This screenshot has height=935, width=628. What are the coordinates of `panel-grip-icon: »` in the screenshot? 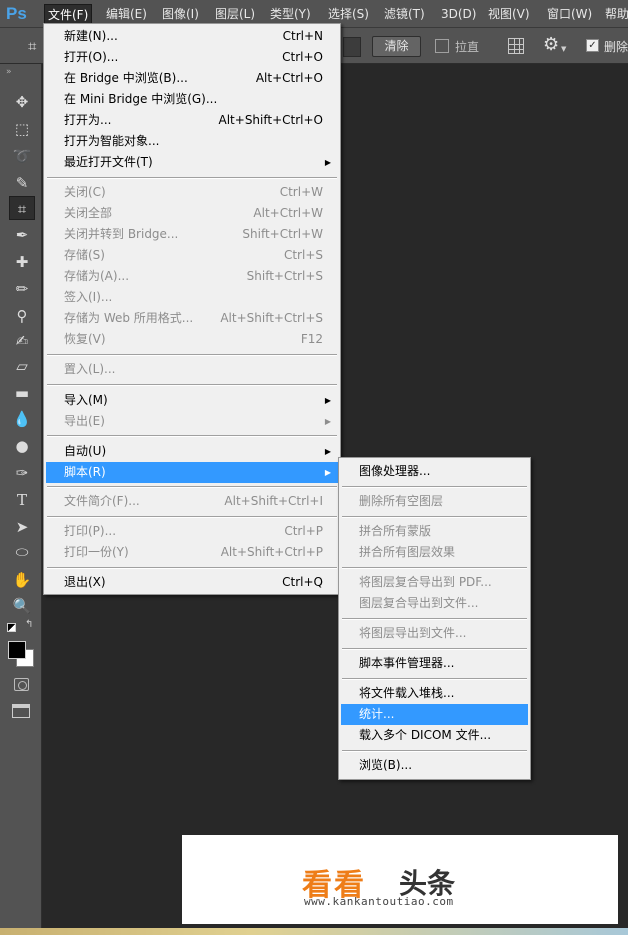 It's located at (8, 72).